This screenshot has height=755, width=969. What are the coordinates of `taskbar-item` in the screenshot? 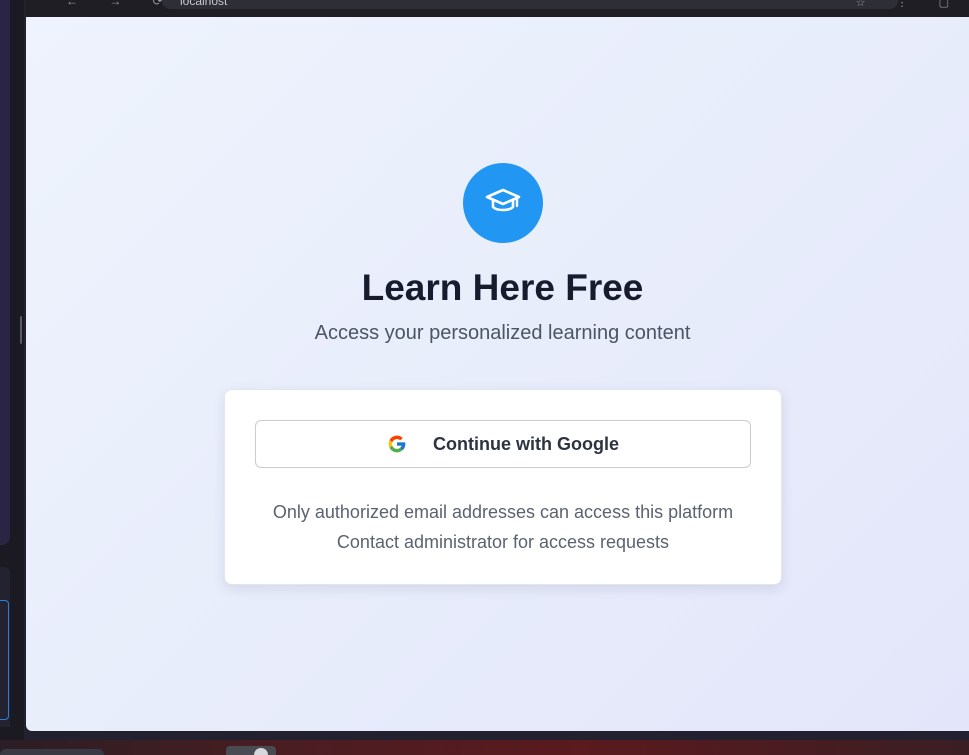 It's located at (52, 752).